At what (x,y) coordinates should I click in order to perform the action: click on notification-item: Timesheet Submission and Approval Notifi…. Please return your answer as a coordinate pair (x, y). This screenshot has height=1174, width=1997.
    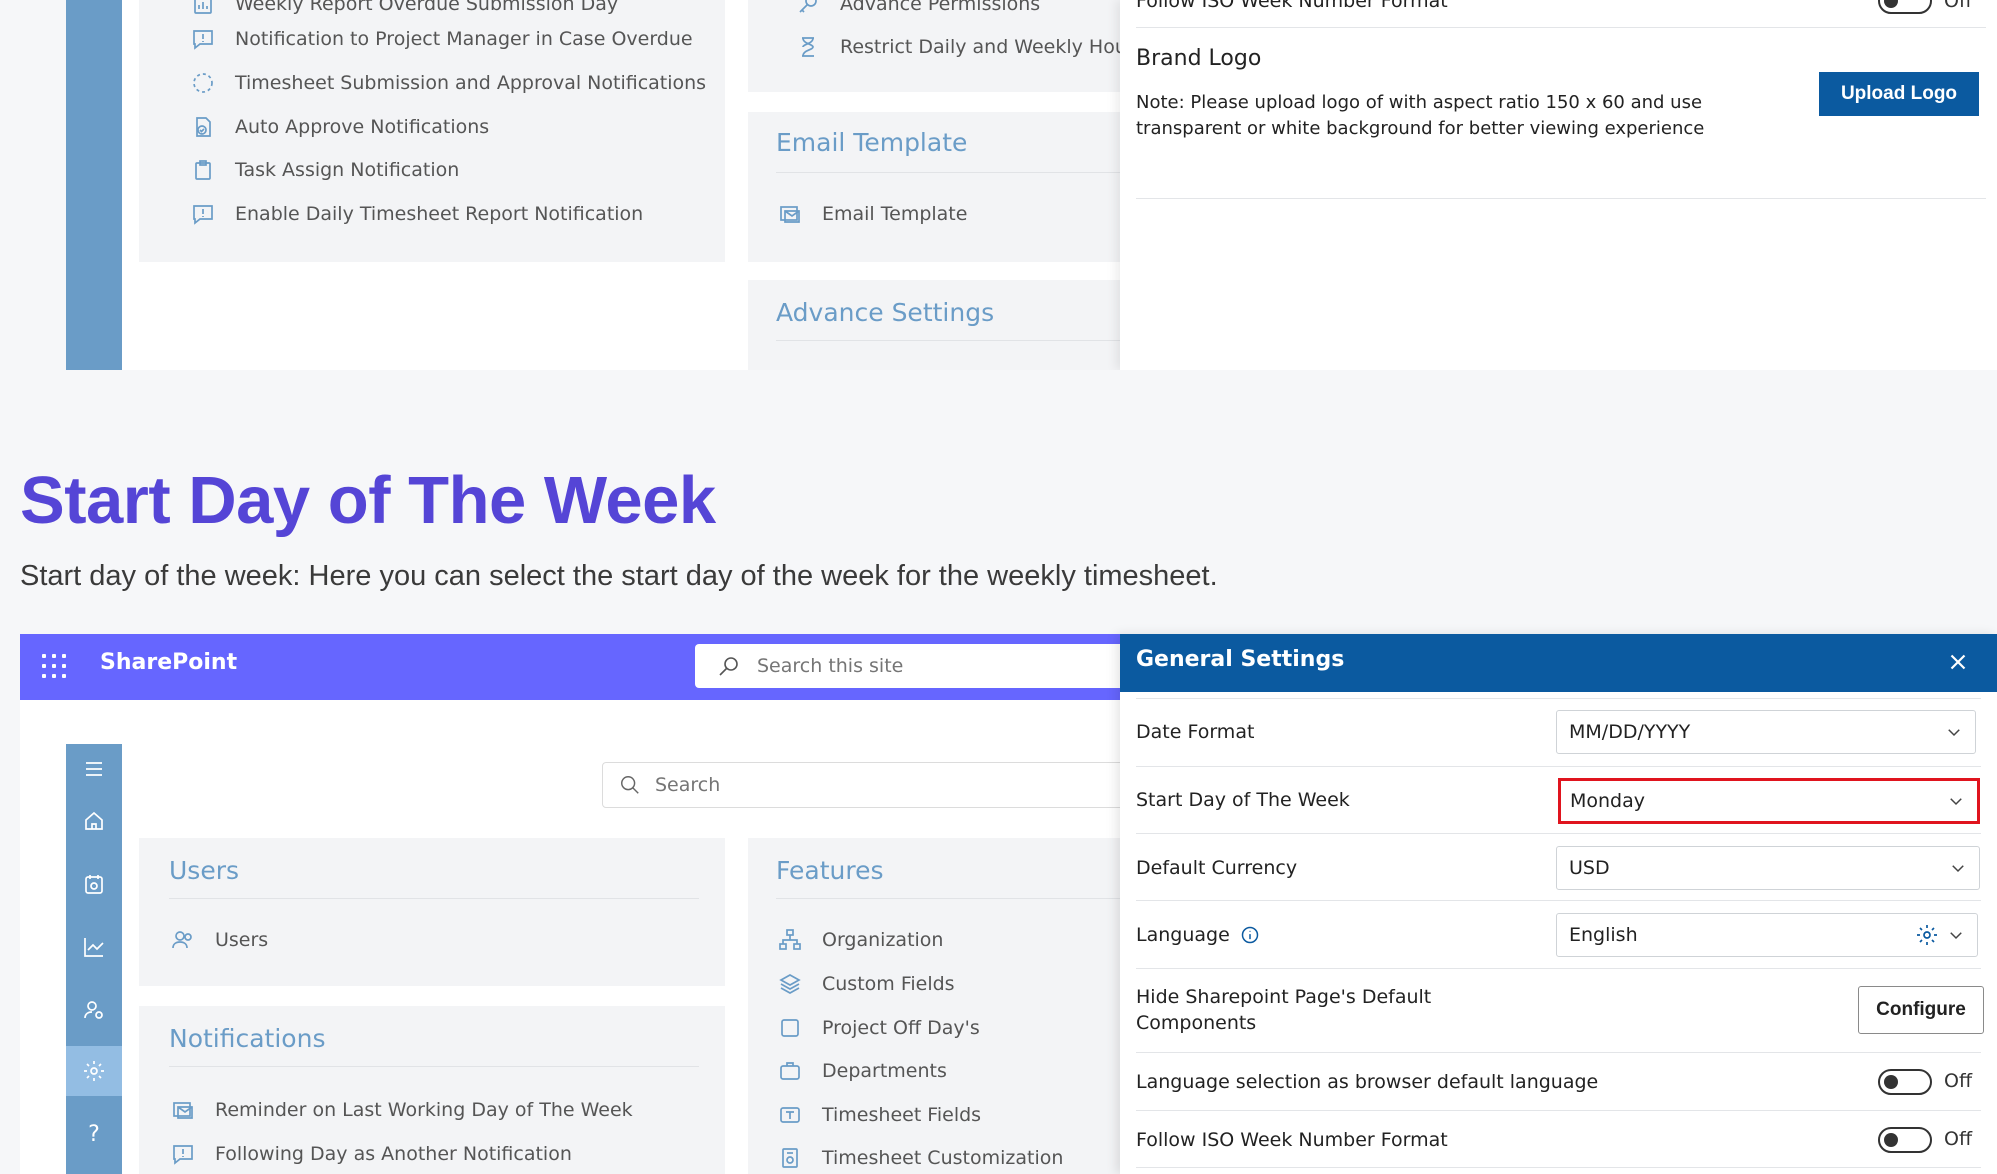
    Looking at the image, I should click on (447, 83).